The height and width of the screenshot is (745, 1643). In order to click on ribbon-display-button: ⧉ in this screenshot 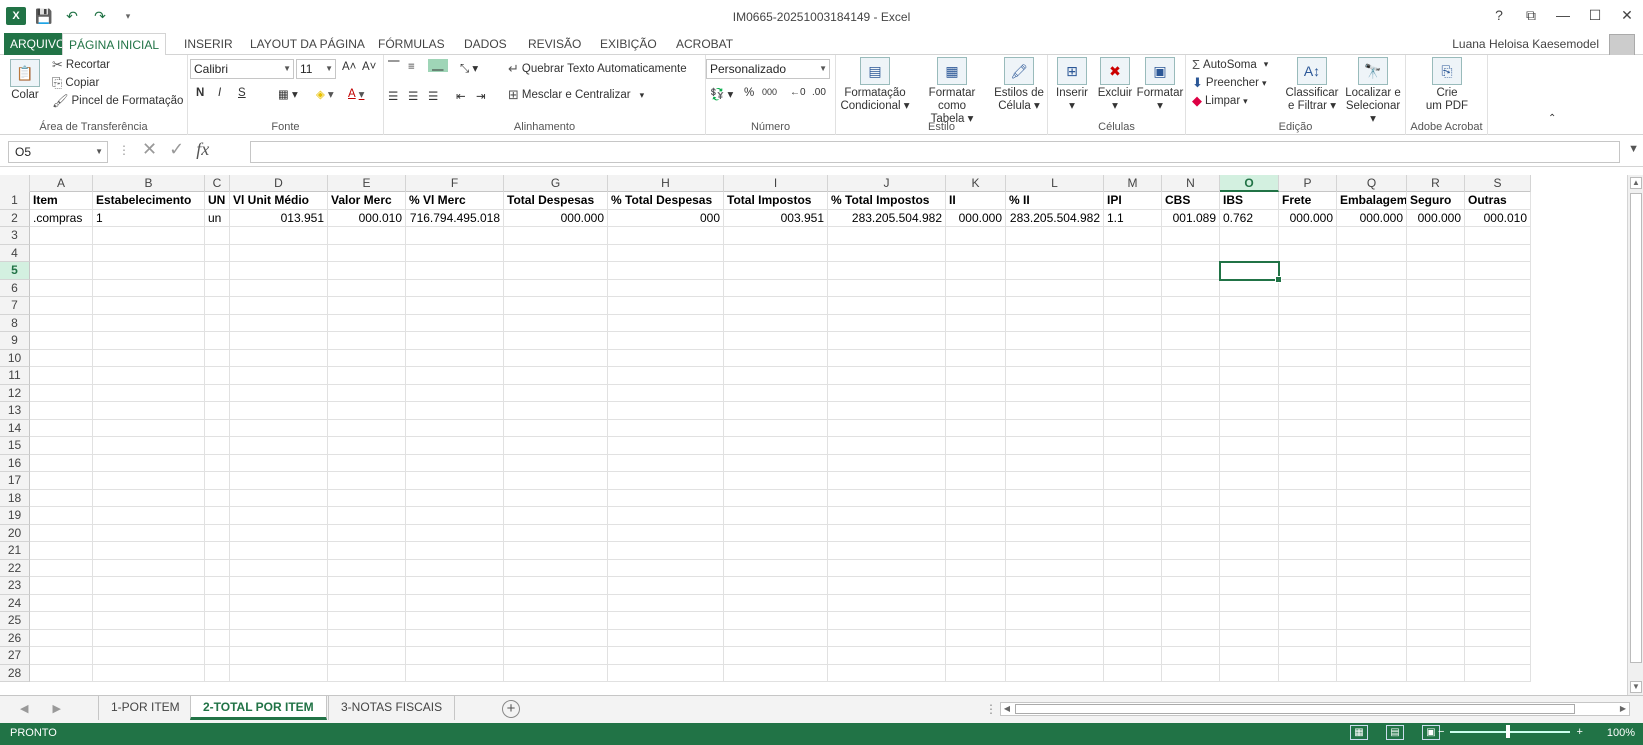, I will do `click(1531, 15)`.